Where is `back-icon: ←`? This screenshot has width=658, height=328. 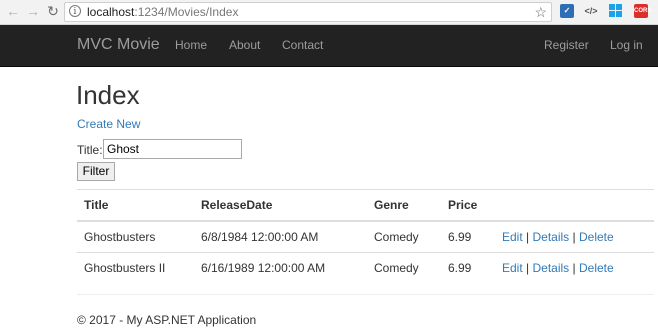 back-icon: ← is located at coordinates (13, 11).